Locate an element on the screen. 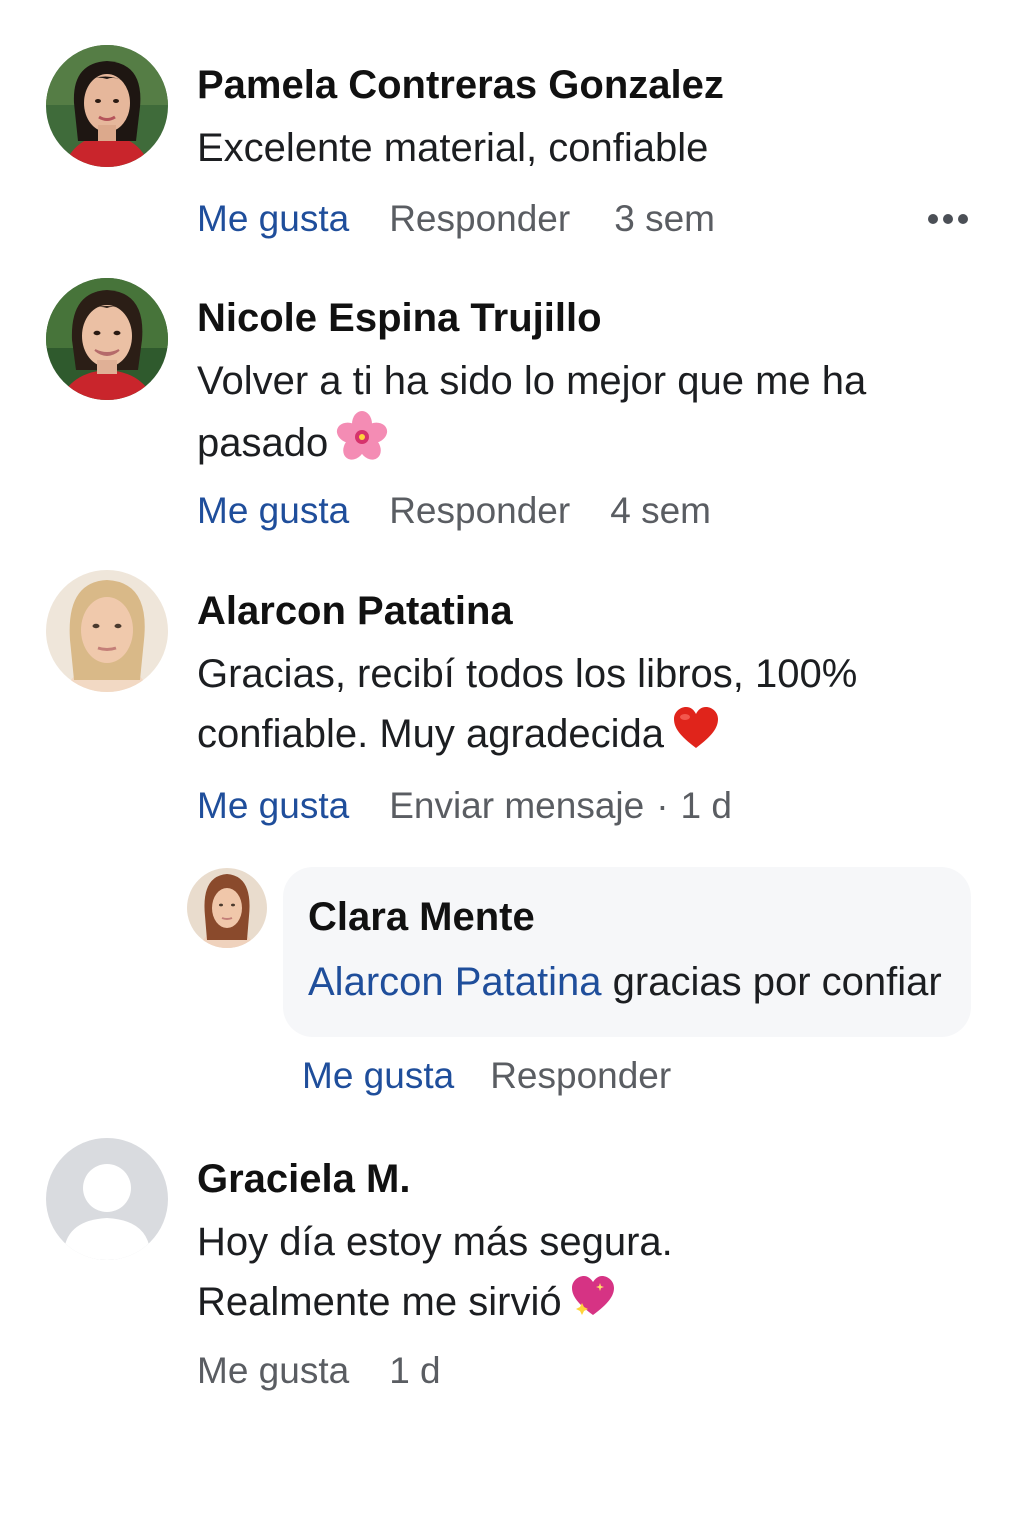  comment-author: Nicole Espina Trujillo is located at coordinates (399, 318).